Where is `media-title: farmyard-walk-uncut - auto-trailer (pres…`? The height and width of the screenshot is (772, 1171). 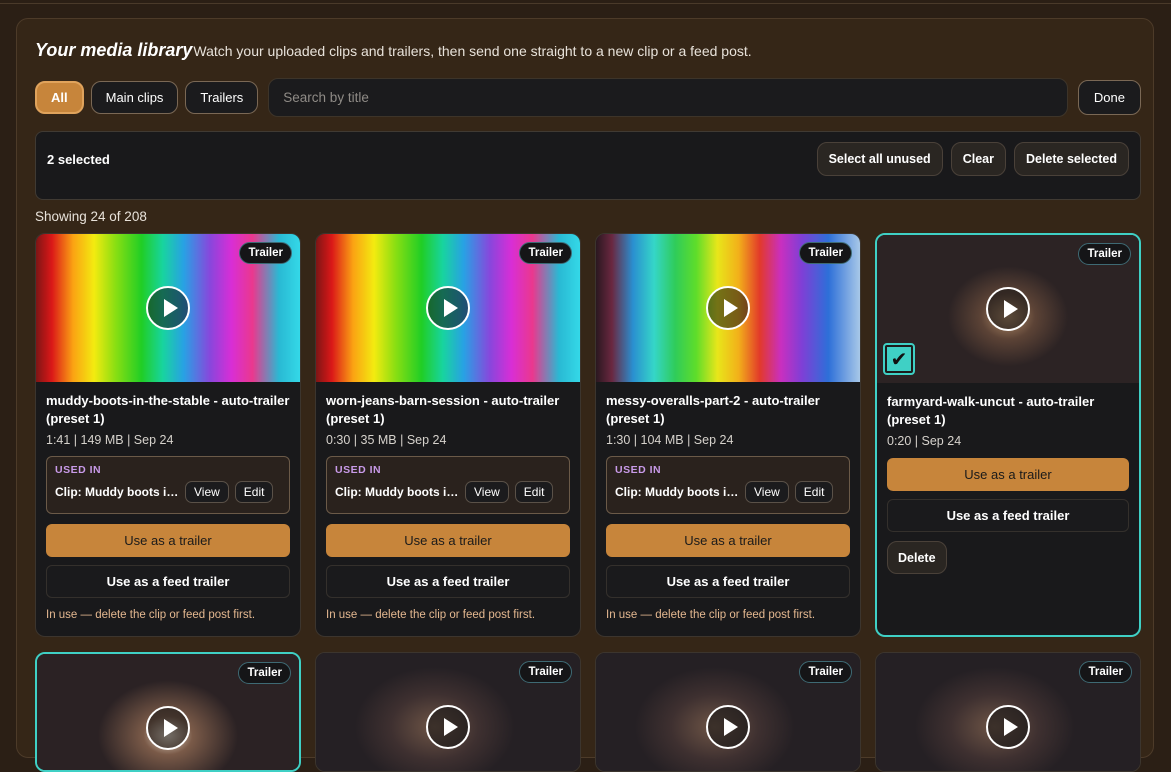
media-title: farmyard-walk-uncut - auto-trailer (pres… is located at coordinates (991, 410).